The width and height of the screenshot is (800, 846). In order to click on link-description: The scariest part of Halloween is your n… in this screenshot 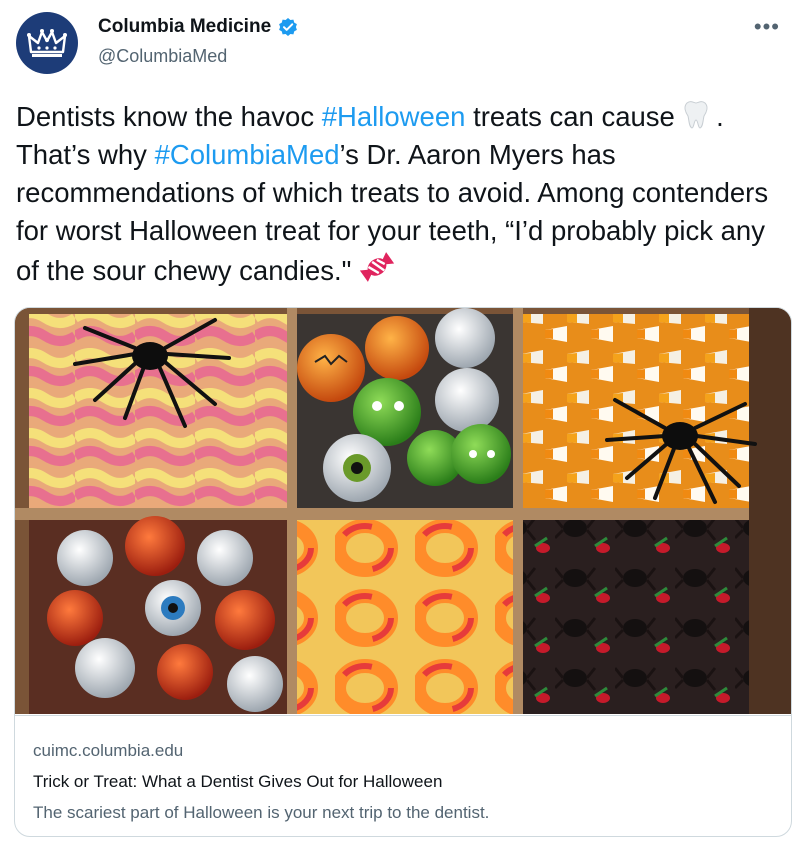, I will do `click(261, 812)`.